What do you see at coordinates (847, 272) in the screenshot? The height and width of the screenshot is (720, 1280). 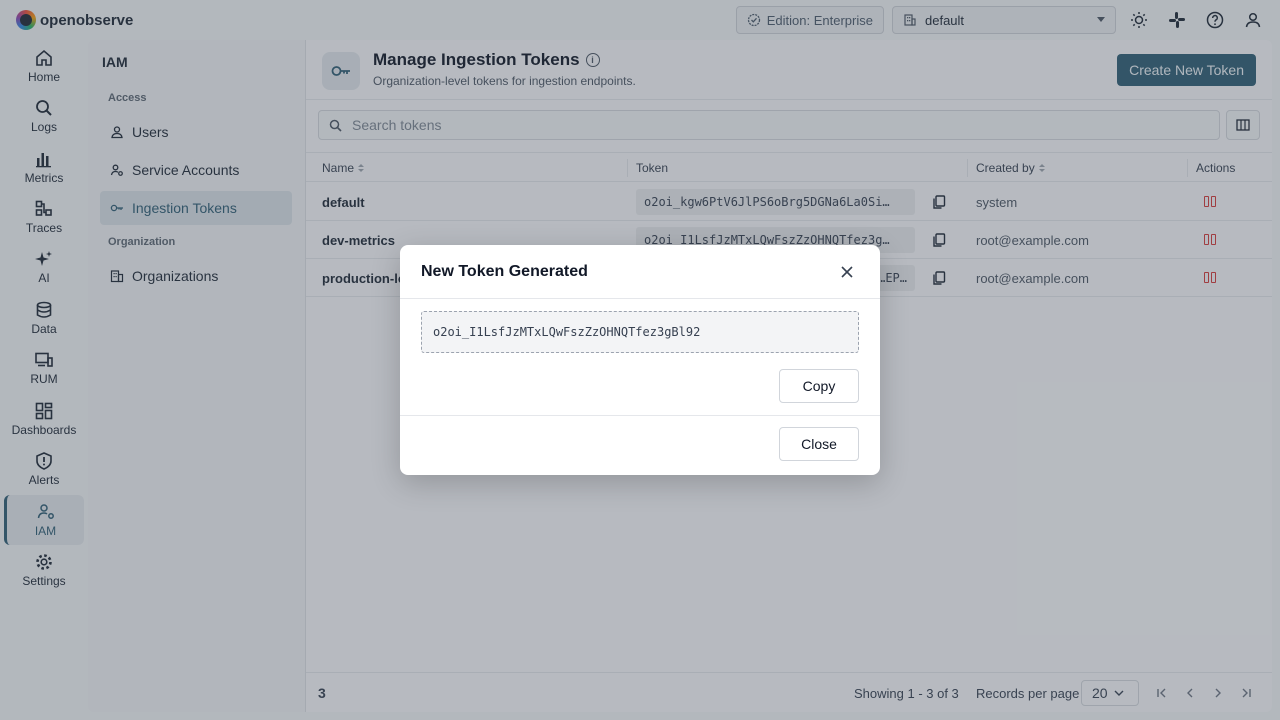 I see `close-icon` at bounding box center [847, 272].